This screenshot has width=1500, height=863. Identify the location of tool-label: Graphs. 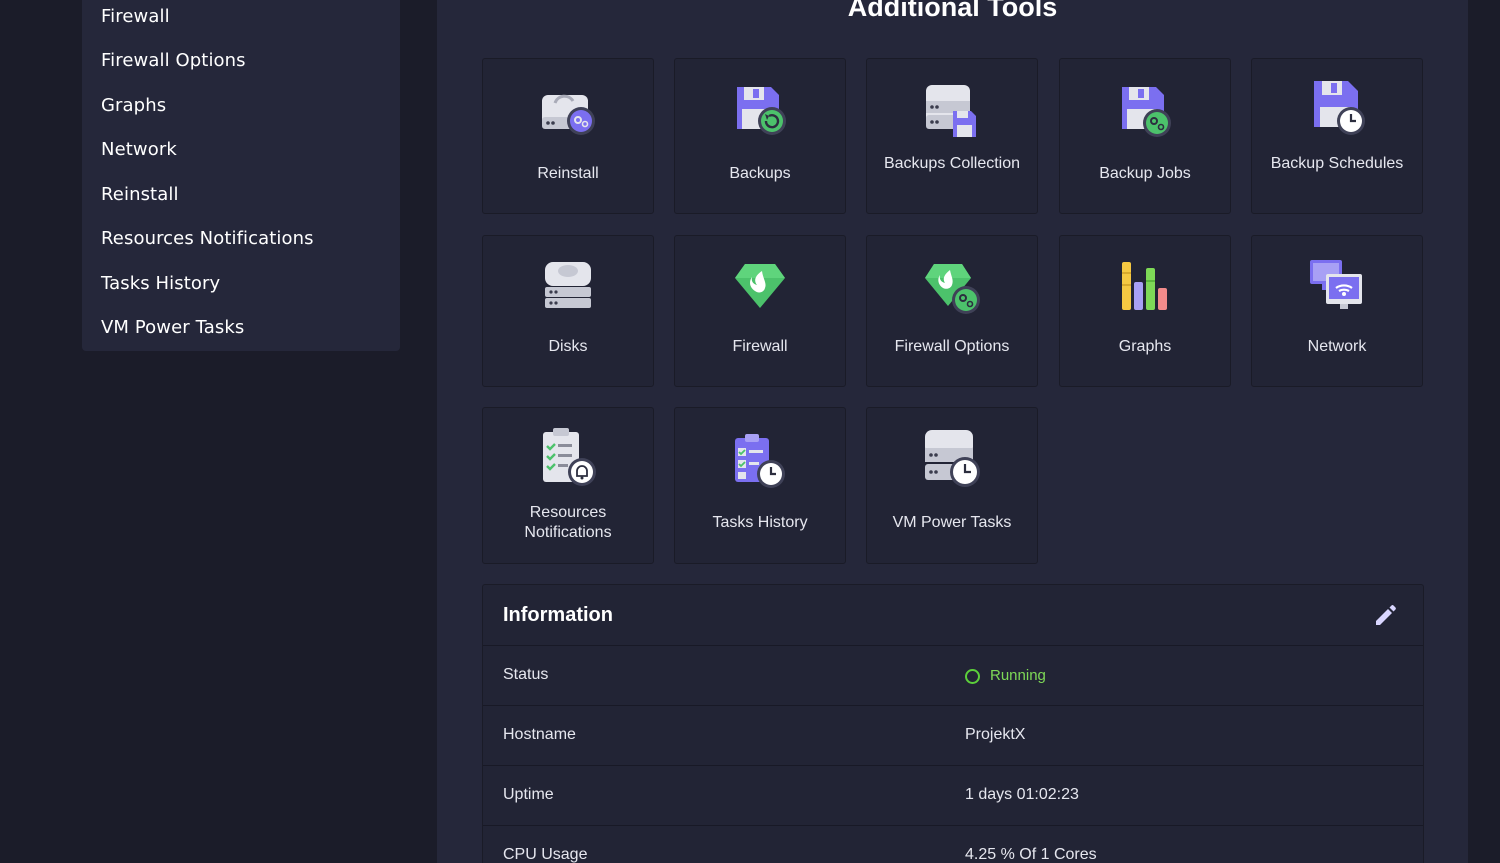
(1145, 346).